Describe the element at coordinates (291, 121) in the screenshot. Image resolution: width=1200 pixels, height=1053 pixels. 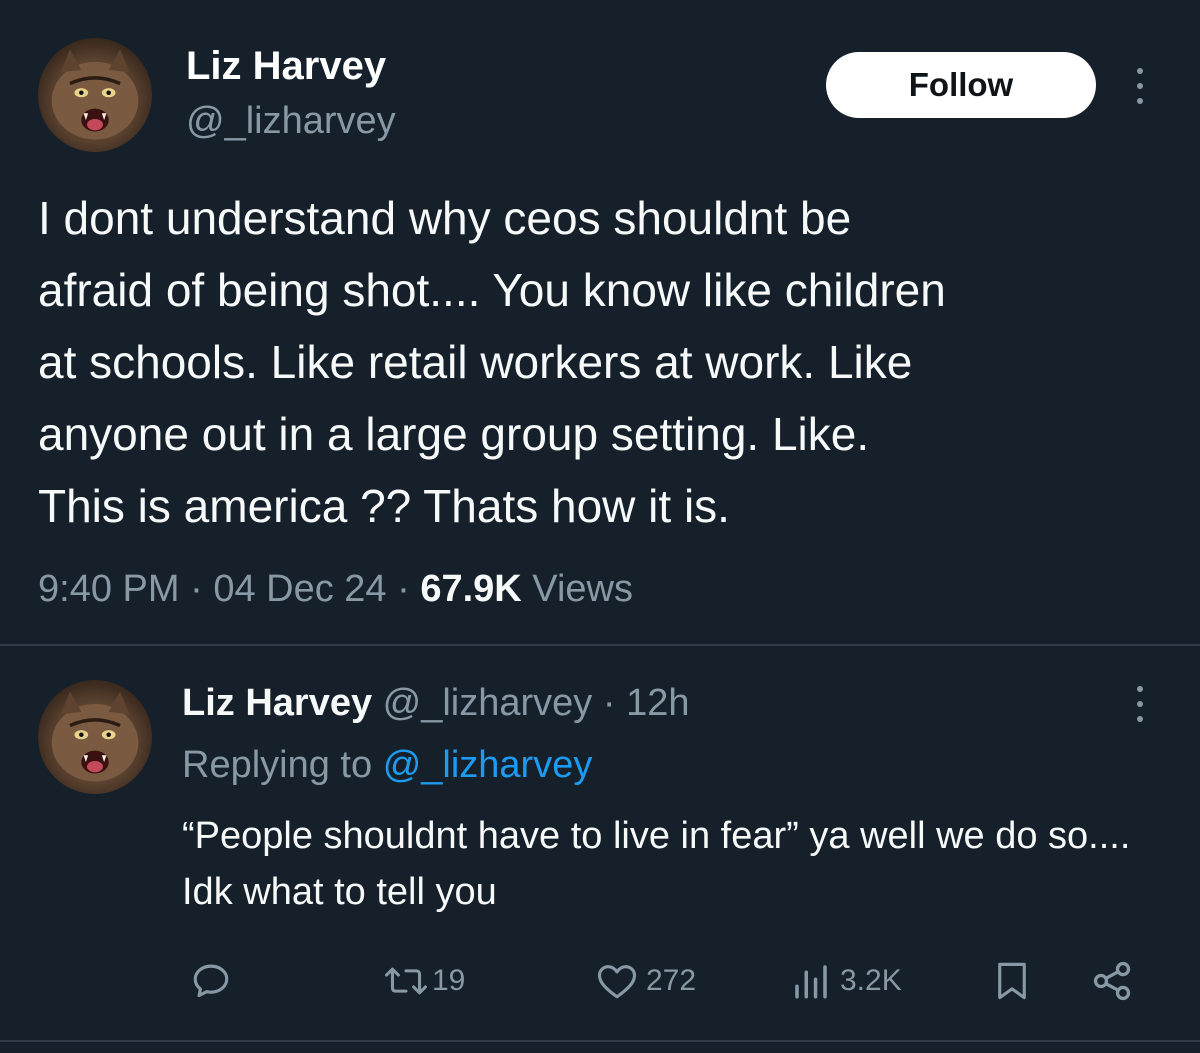
I see `author-handle: @_lizharvey` at that location.